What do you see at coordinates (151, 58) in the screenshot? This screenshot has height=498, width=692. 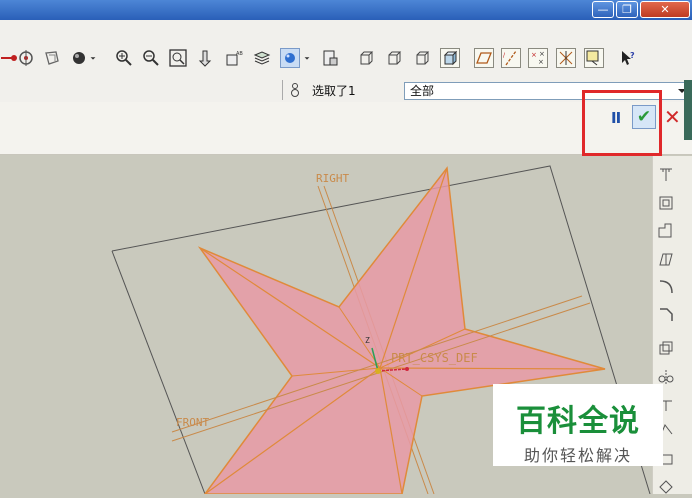 I see `zoom-out-icon` at bounding box center [151, 58].